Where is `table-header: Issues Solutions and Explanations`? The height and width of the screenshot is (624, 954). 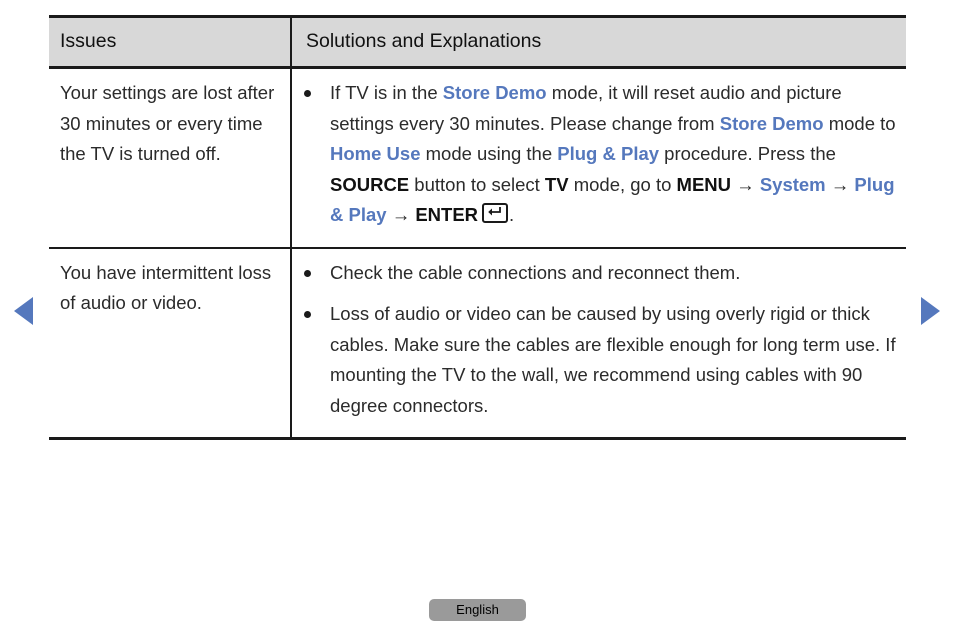 table-header: Issues Solutions and Explanations is located at coordinates (477, 42).